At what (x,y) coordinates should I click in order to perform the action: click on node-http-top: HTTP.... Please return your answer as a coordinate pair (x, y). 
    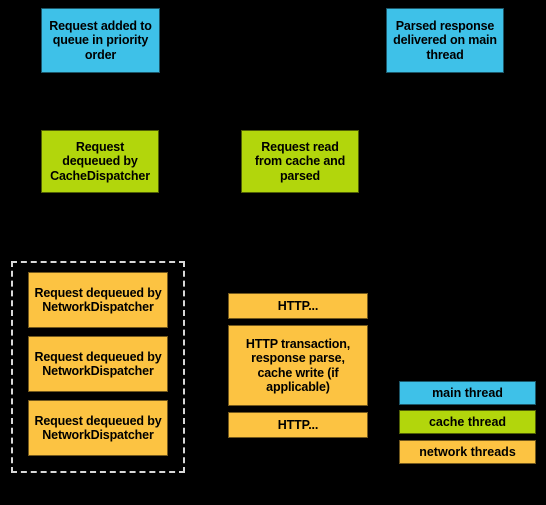
    Looking at the image, I should click on (298, 306).